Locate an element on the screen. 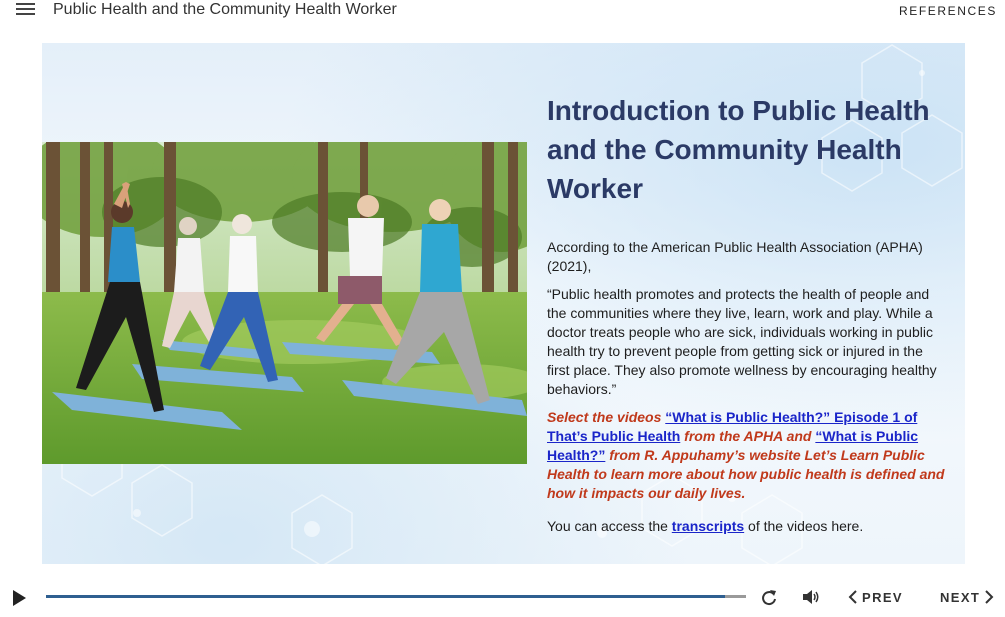 The width and height of the screenshot is (1005, 617). callout-text-2: from the APHA and is located at coordinates (748, 436).